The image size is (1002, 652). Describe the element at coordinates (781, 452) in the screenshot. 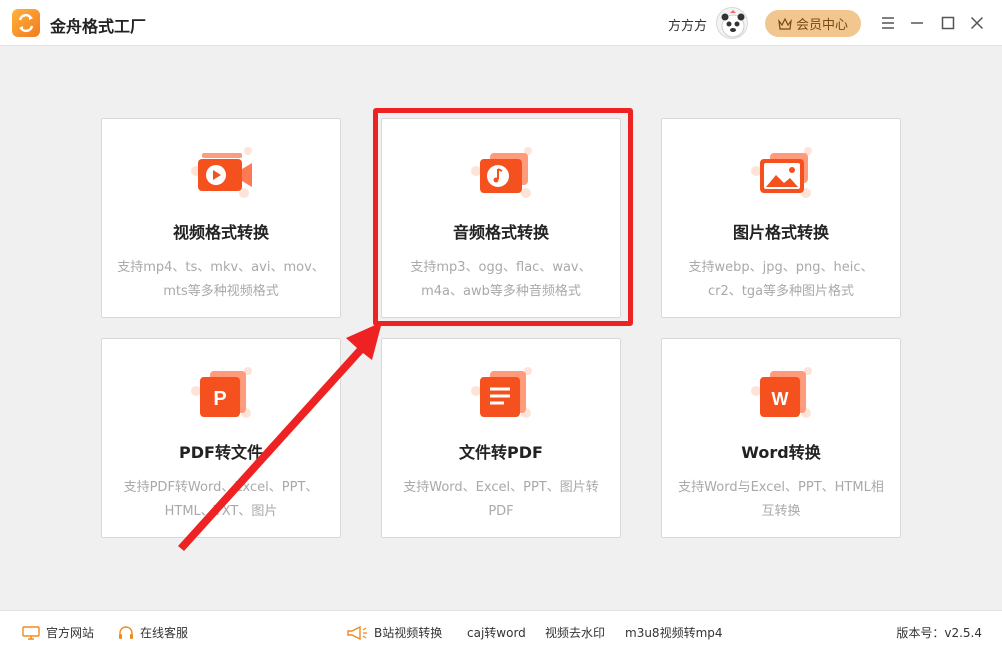

I see `card-title: Word转换` at that location.